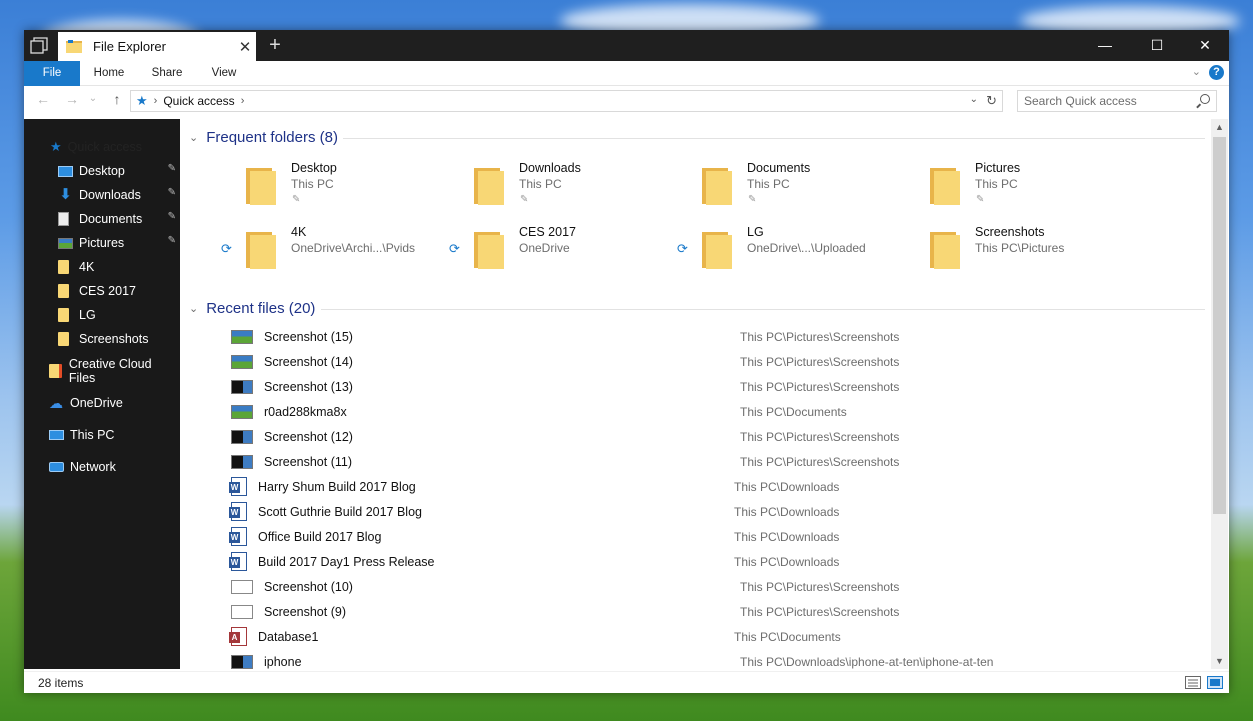 This screenshot has width=1253, height=721. I want to click on vertical-scrollbar: ▲ ▼, so click(1219, 394).